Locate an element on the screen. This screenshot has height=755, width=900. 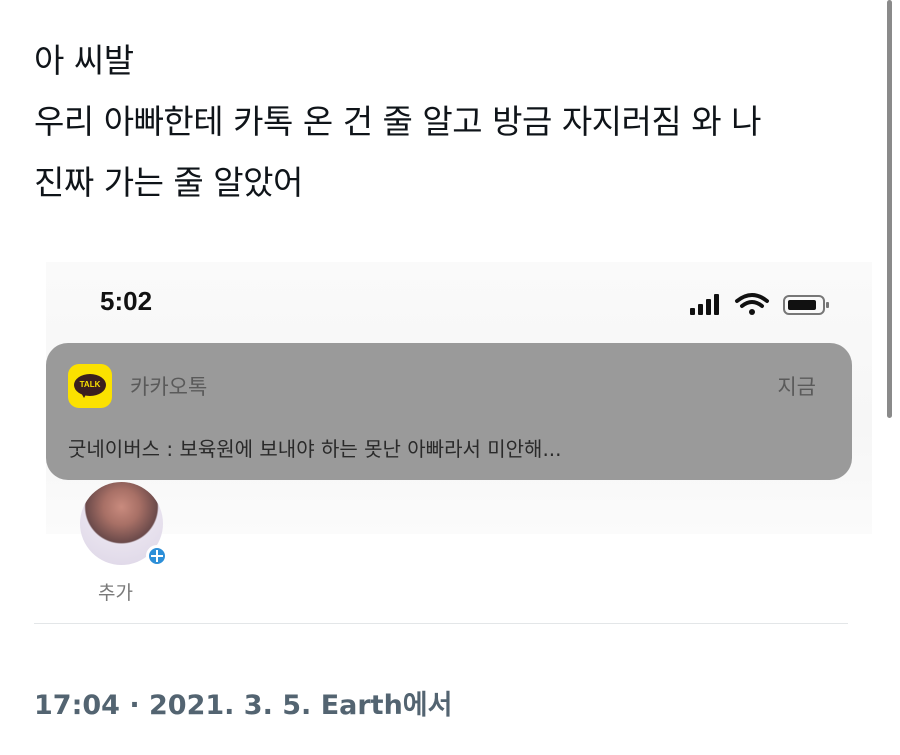
tweet-line-1: 아 씨발 is located at coordinates (84, 60).